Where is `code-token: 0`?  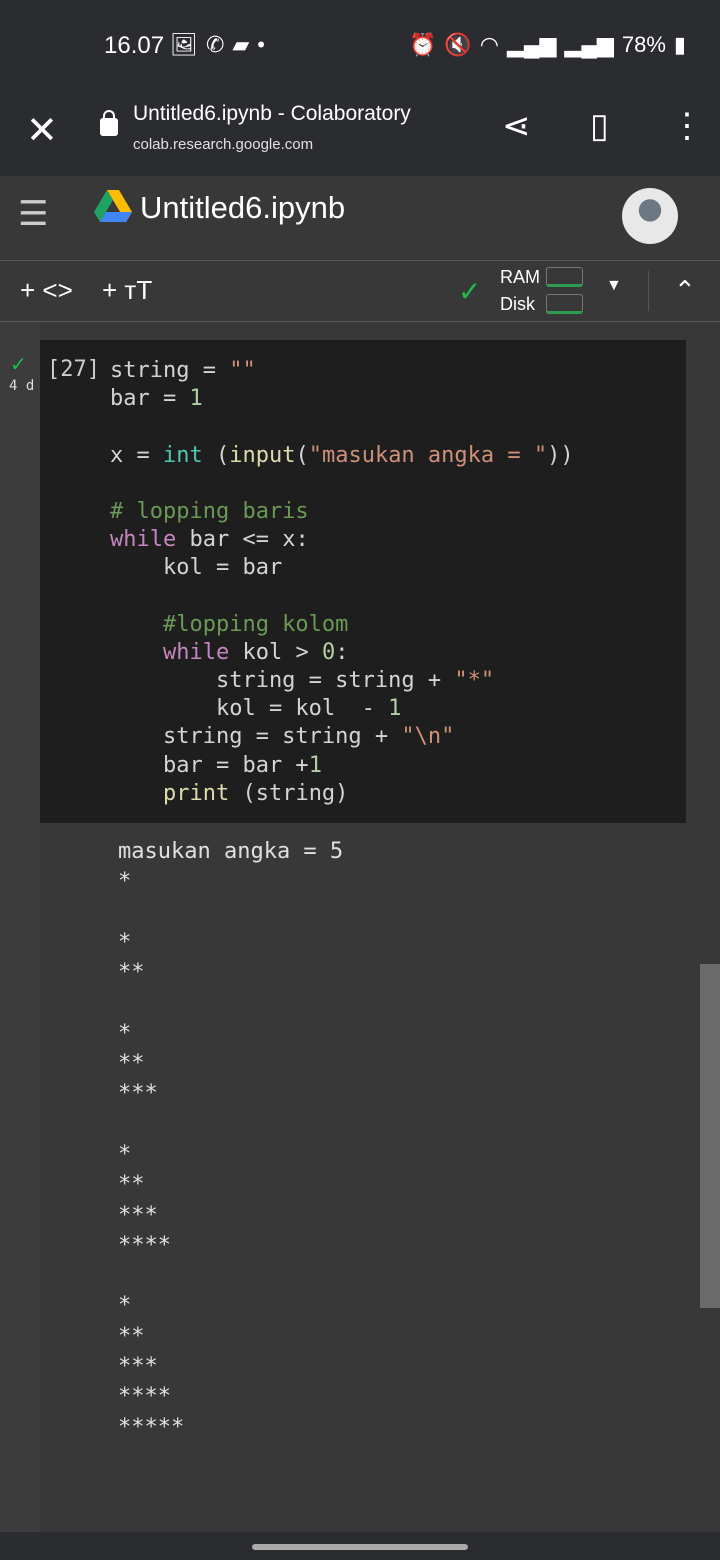
code-token: 0 is located at coordinates (328, 652).